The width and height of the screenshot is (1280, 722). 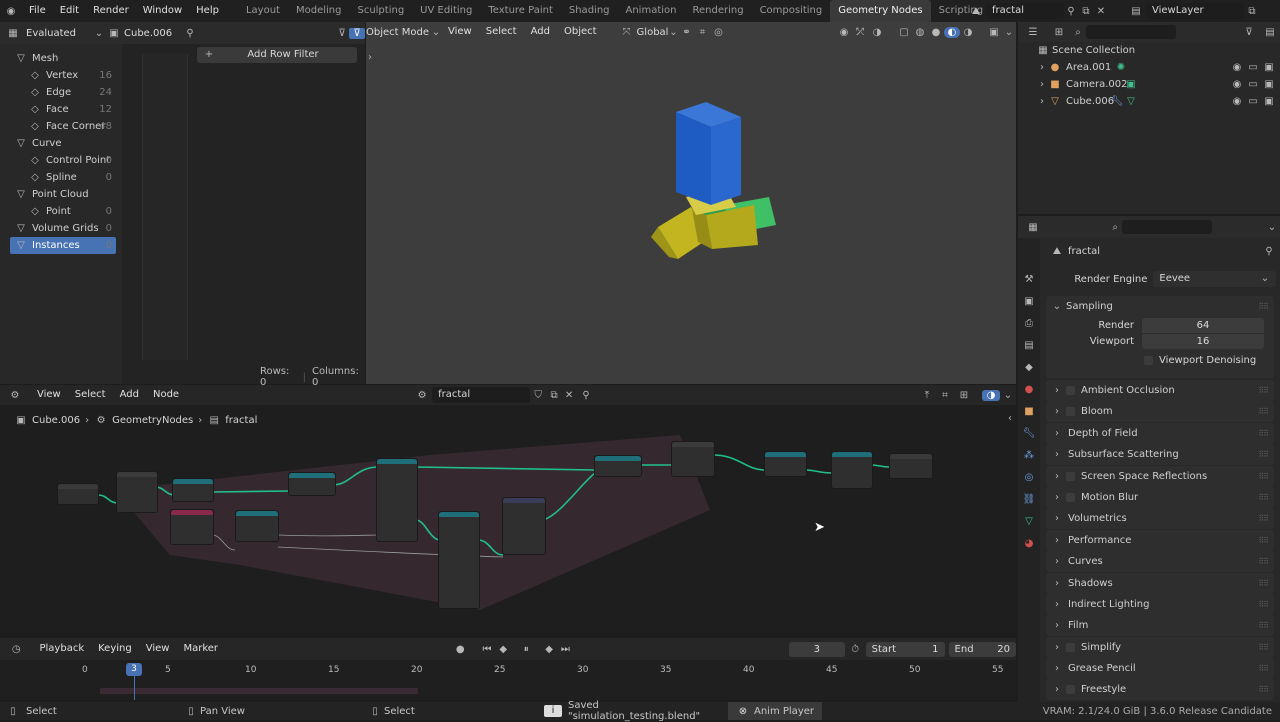 What do you see at coordinates (775, 711) in the screenshot?
I see `anim-player-button: ⊗ Anim Player` at bounding box center [775, 711].